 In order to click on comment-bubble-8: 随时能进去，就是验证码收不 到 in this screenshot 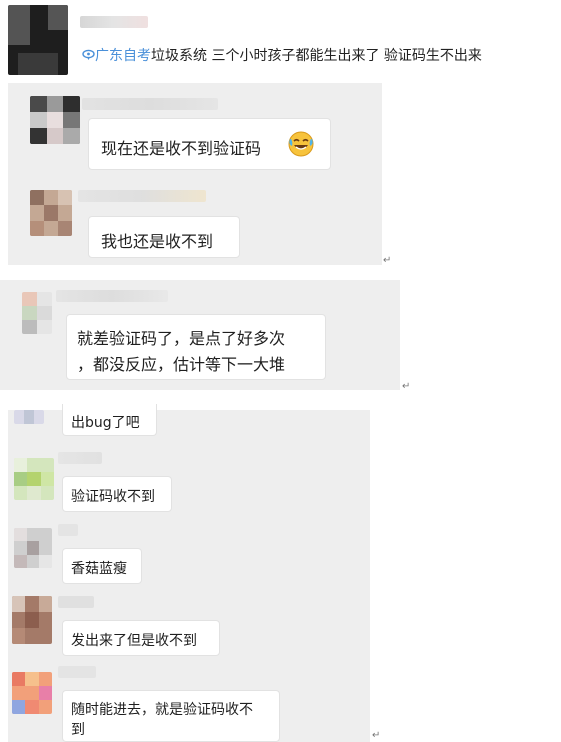, I will do `click(171, 716)`.